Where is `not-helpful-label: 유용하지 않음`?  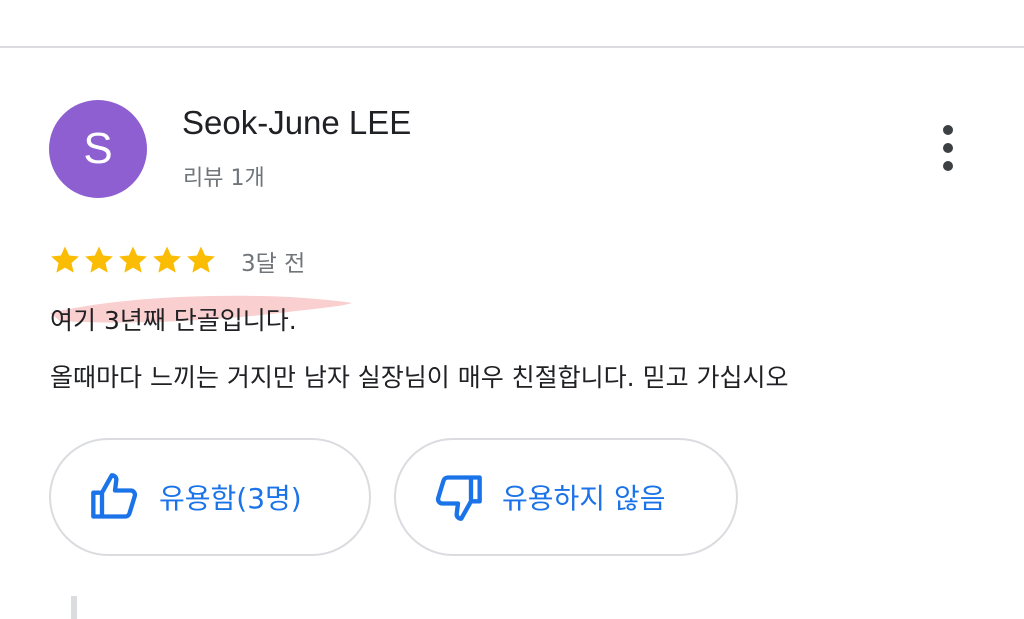
not-helpful-label: 유용하지 않음 is located at coordinates (584, 498).